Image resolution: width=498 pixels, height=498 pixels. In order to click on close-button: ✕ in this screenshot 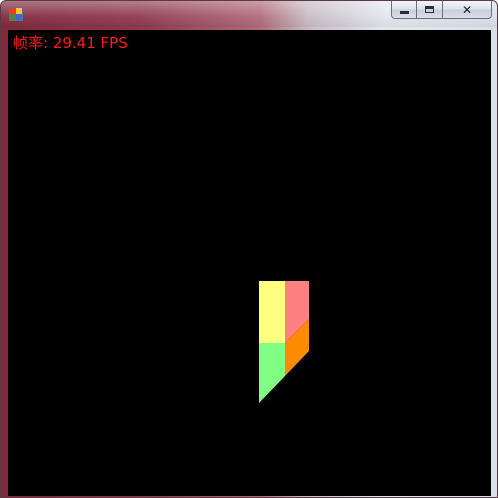, I will do `click(467, 10)`.